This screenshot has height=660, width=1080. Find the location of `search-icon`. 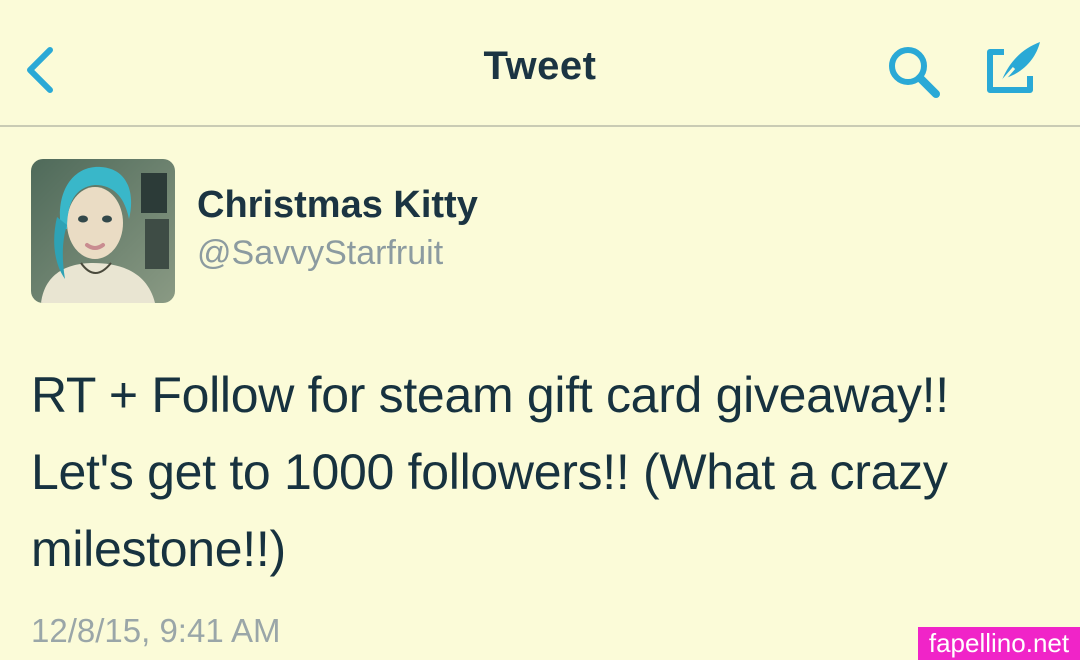

search-icon is located at coordinates (914, 72).